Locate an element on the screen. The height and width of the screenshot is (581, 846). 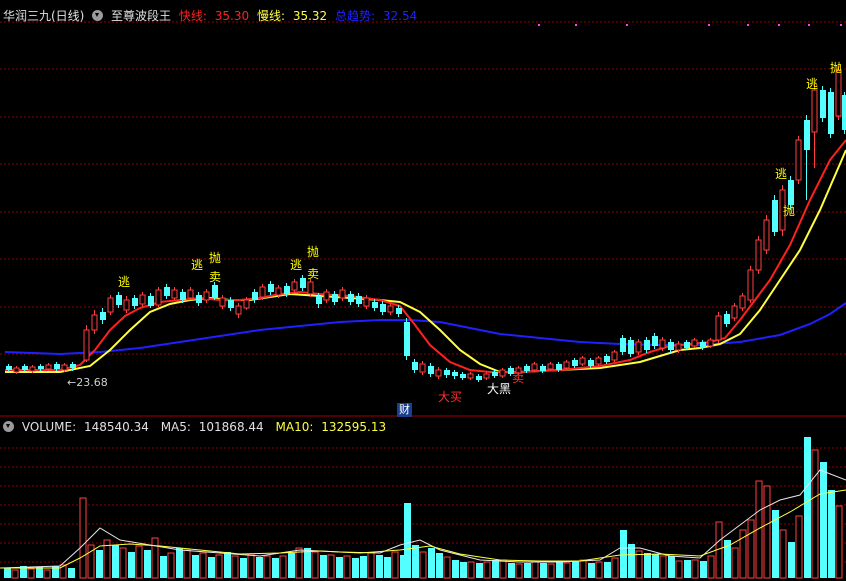
ma10-label-text: MA10: is located at coordinates (294, 427).